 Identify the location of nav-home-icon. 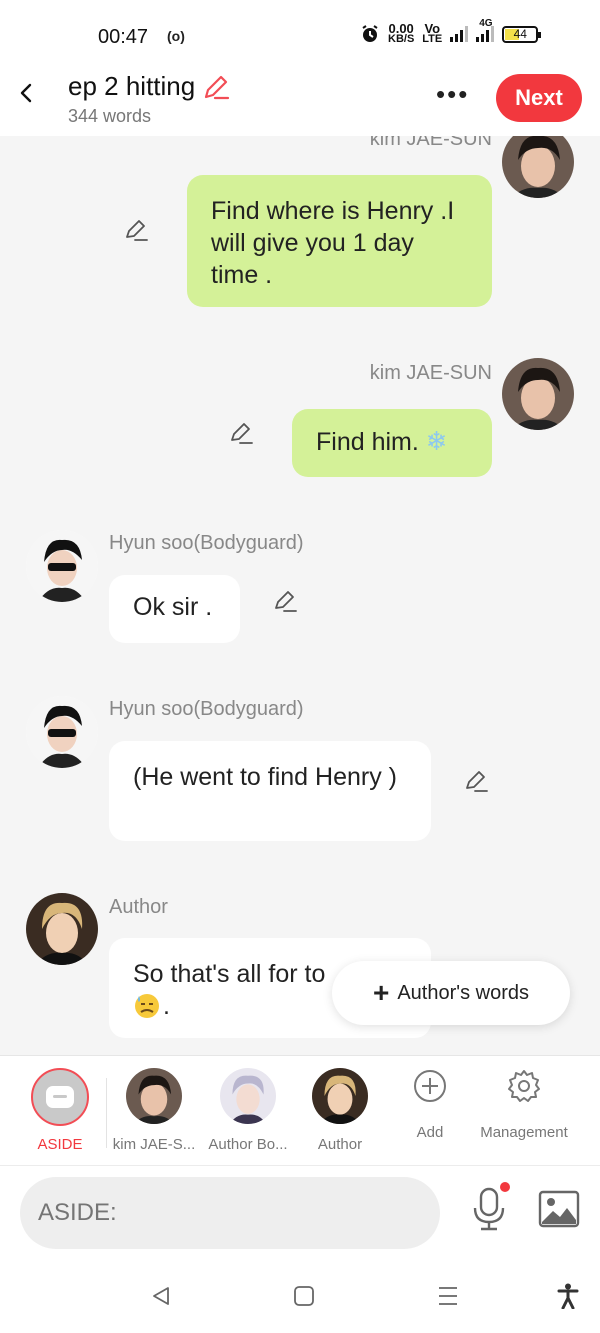
(304, 1296).